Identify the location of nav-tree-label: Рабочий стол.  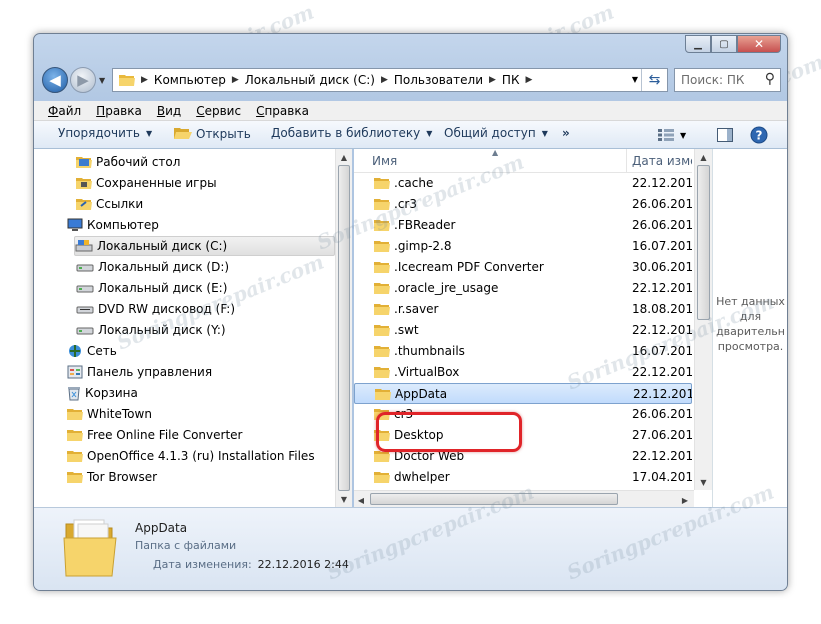
(138, 162).